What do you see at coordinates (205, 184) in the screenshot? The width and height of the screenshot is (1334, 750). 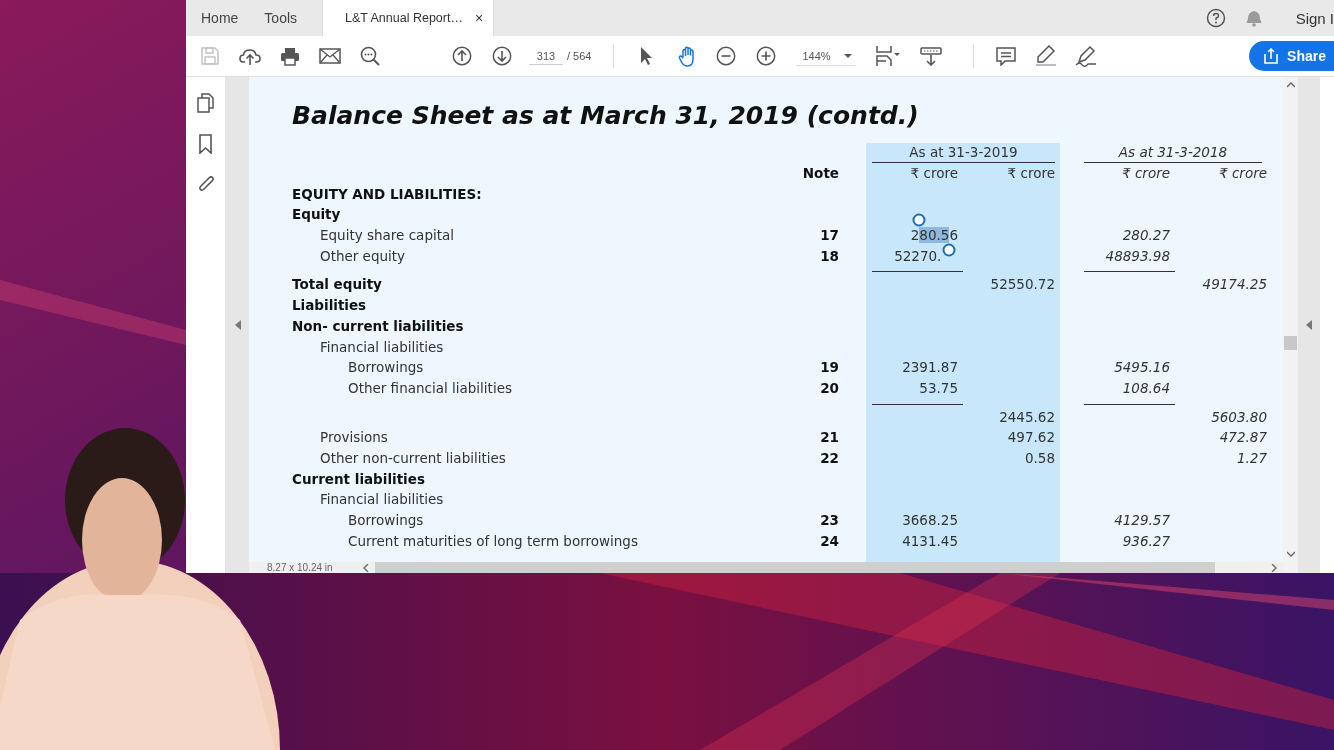 I see `paperclip-icon` at bounding box center [205, 184].